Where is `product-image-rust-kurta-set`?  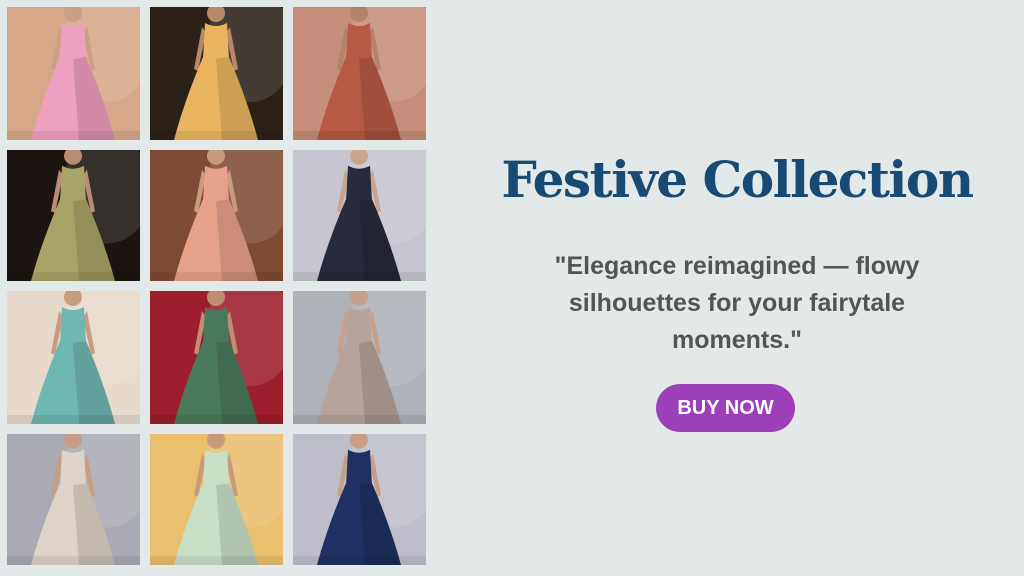
product-image-rust-kurta-set is located at coordinates (359, 73).